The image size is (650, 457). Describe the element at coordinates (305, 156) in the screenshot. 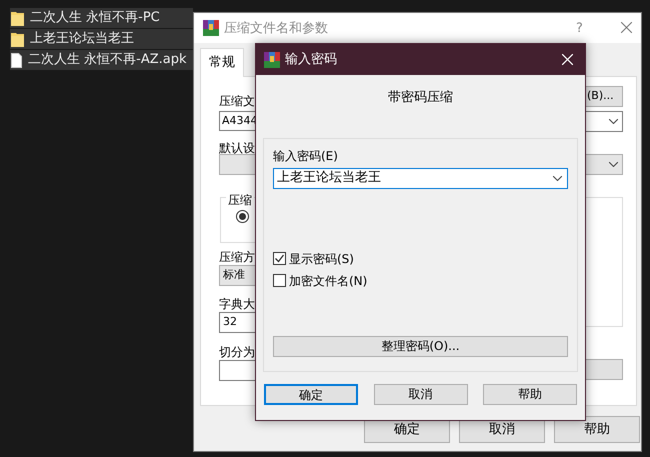

I see `field-label: 输入密码(E)` at that location.